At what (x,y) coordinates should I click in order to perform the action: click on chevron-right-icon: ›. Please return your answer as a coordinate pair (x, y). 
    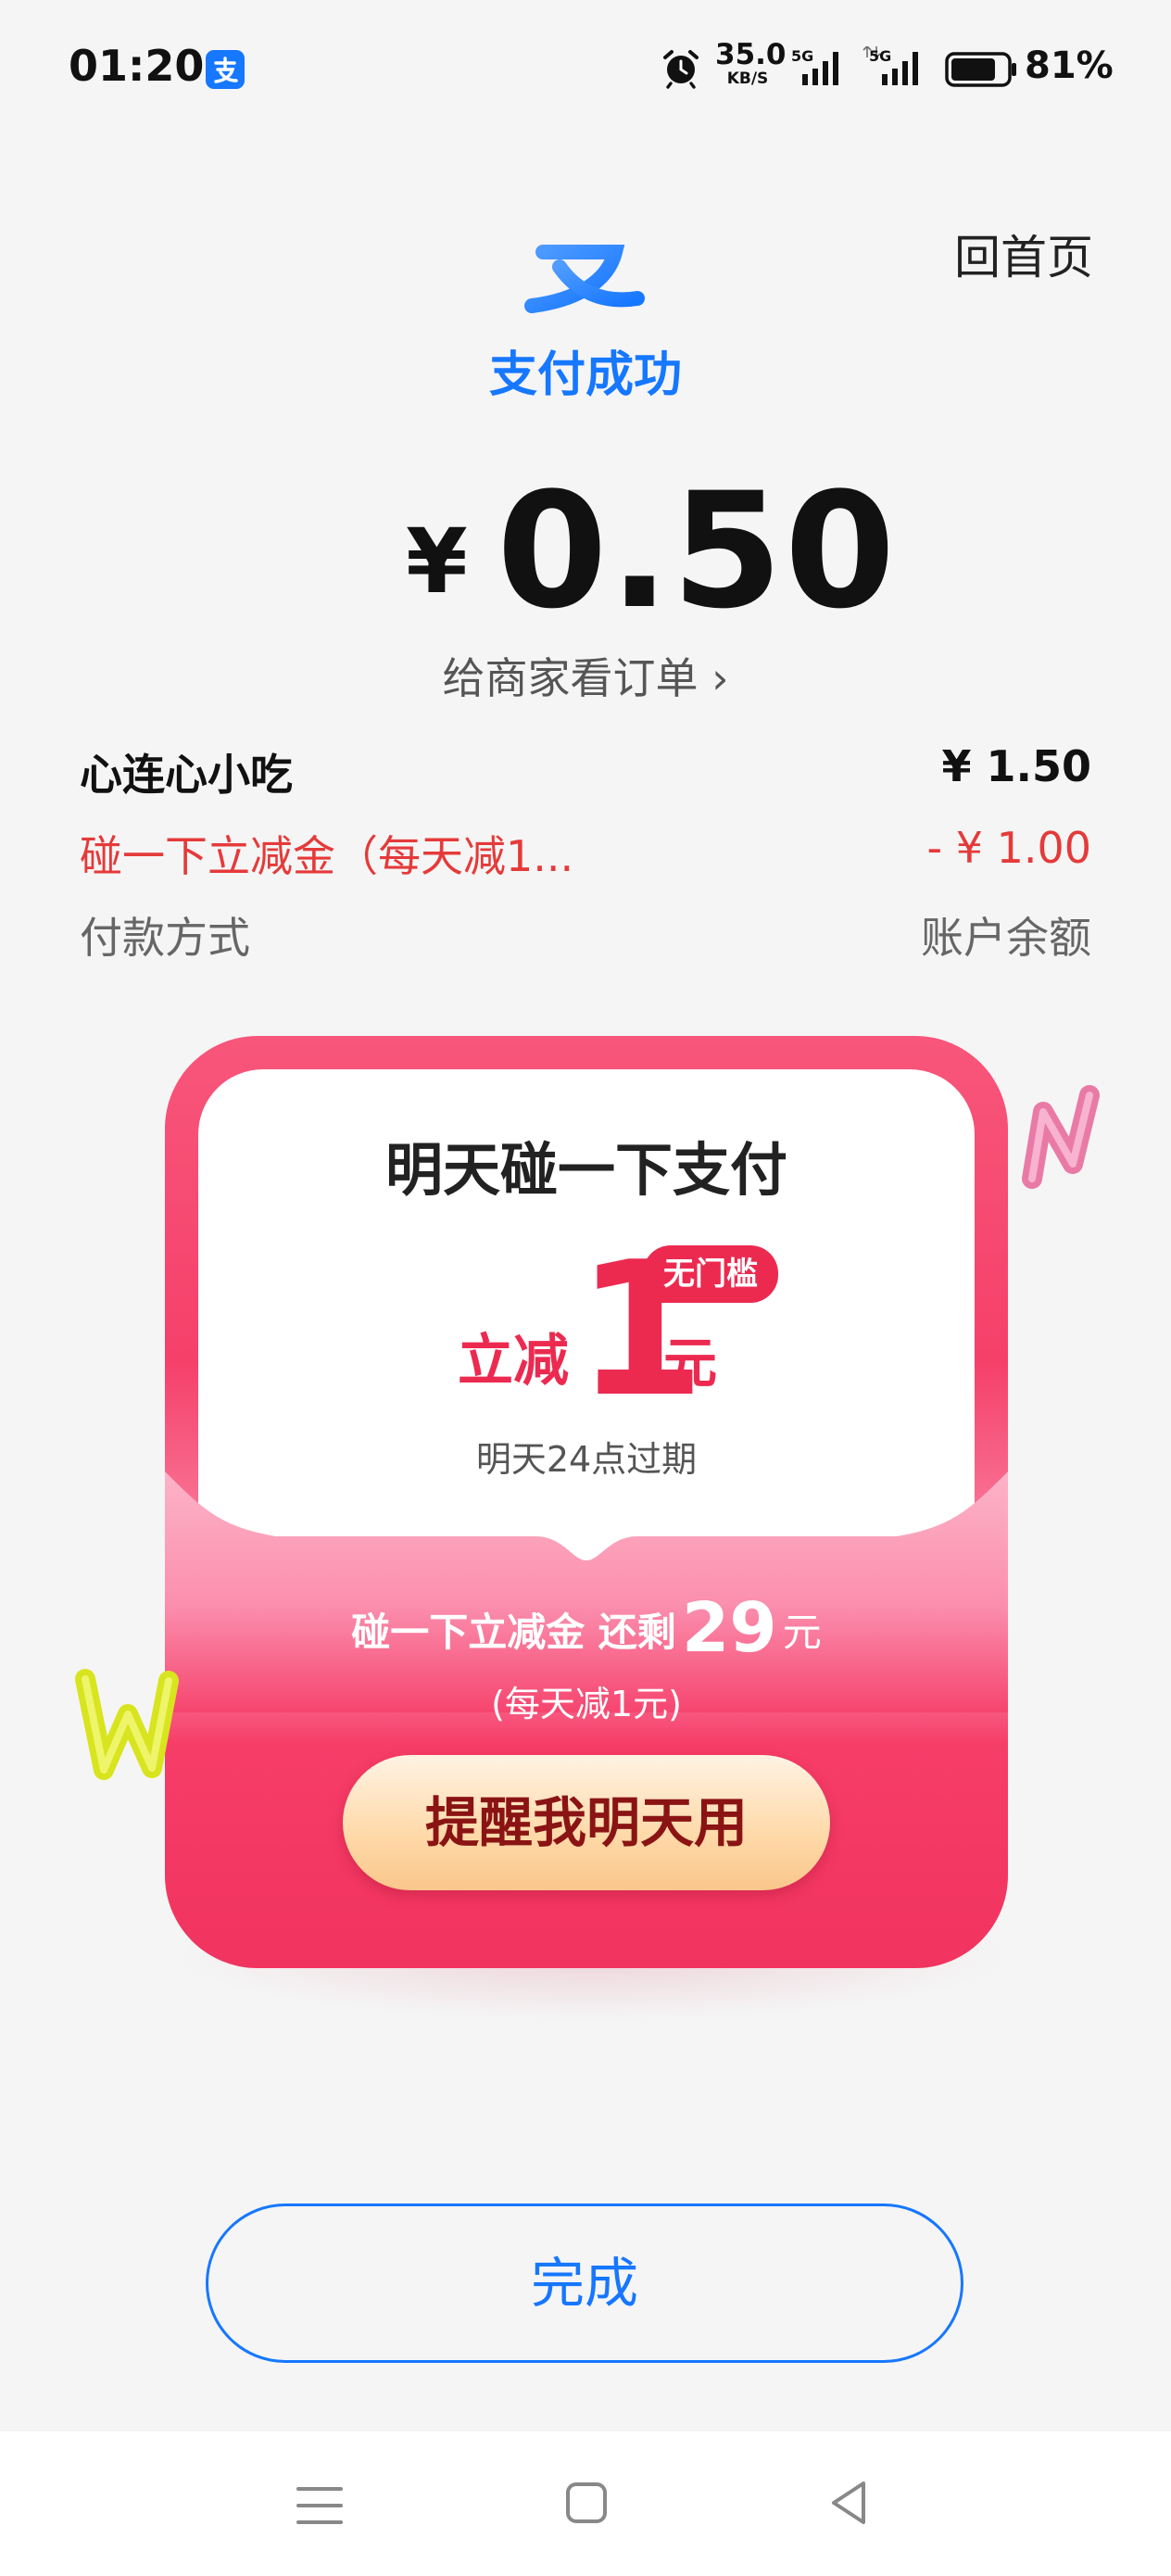
    Looking at the image, I should click on (720, 678).